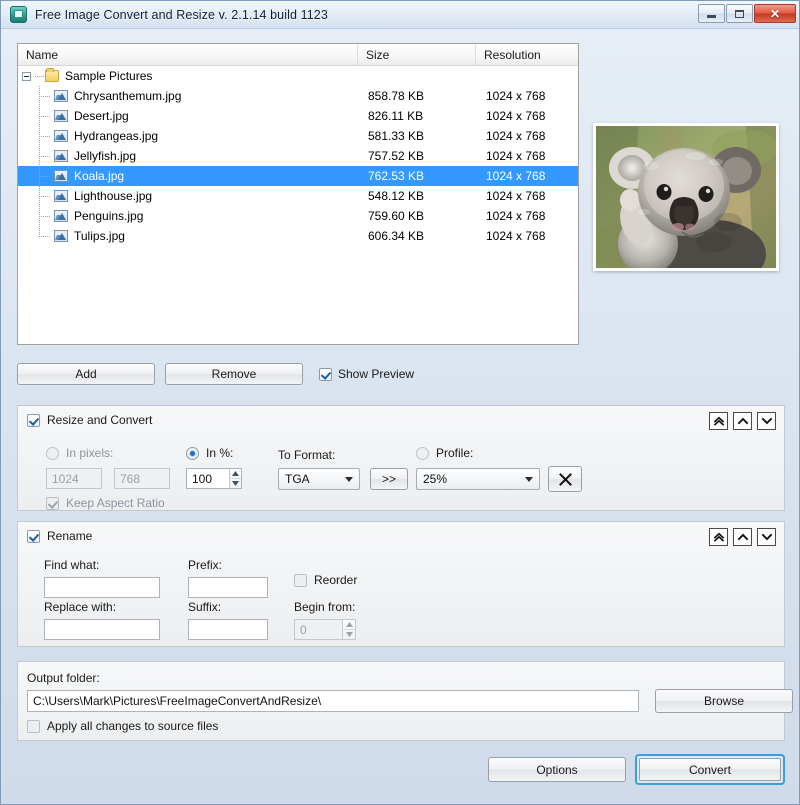  Describe the element at coordinates (89, 420) in the screenshot. I see `resize-panel-header: Resize and Convert` at that location.